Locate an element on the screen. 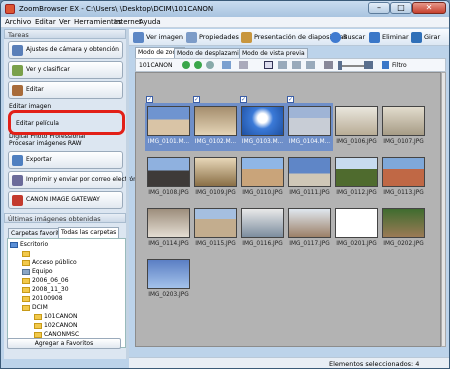 The image size is (450, 369). edit-button: Editar is located at coordinates (65, 90).